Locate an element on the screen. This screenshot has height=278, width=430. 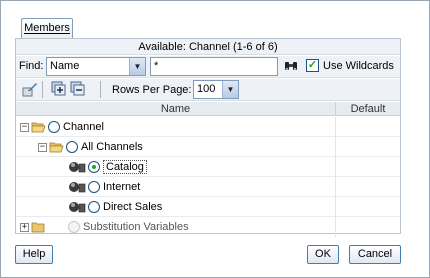
expand-toggle-icon: + is located at coordinates (24, 227).